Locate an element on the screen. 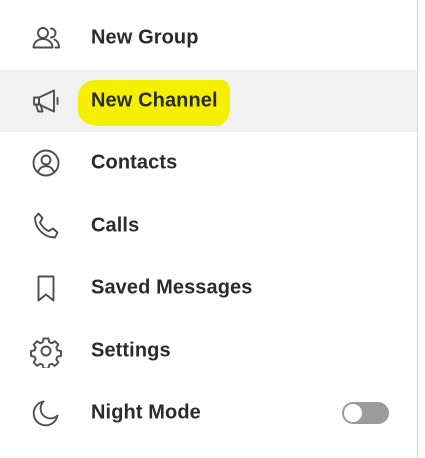  menu-item-label: New Group is located at coordinates (145, 37).